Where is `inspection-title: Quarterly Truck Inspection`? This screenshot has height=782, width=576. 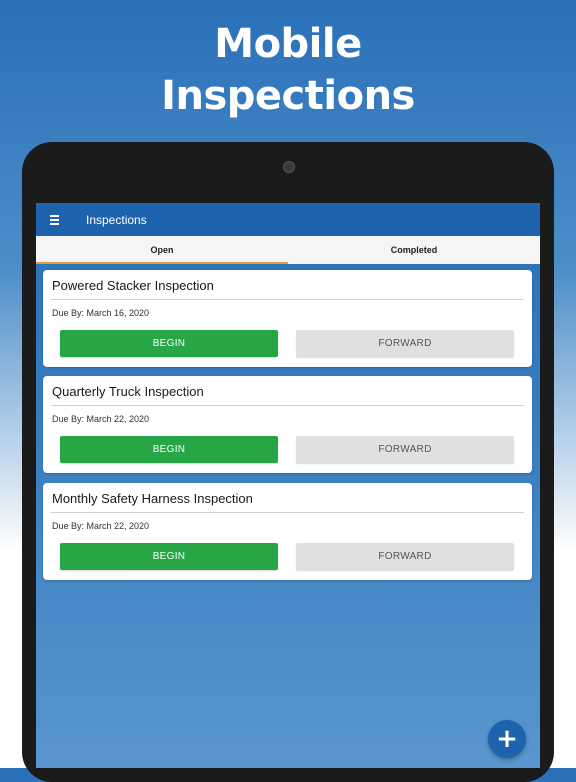 inspection-title: Quarterly Truck Inspection is located at coordinates (128, 391).